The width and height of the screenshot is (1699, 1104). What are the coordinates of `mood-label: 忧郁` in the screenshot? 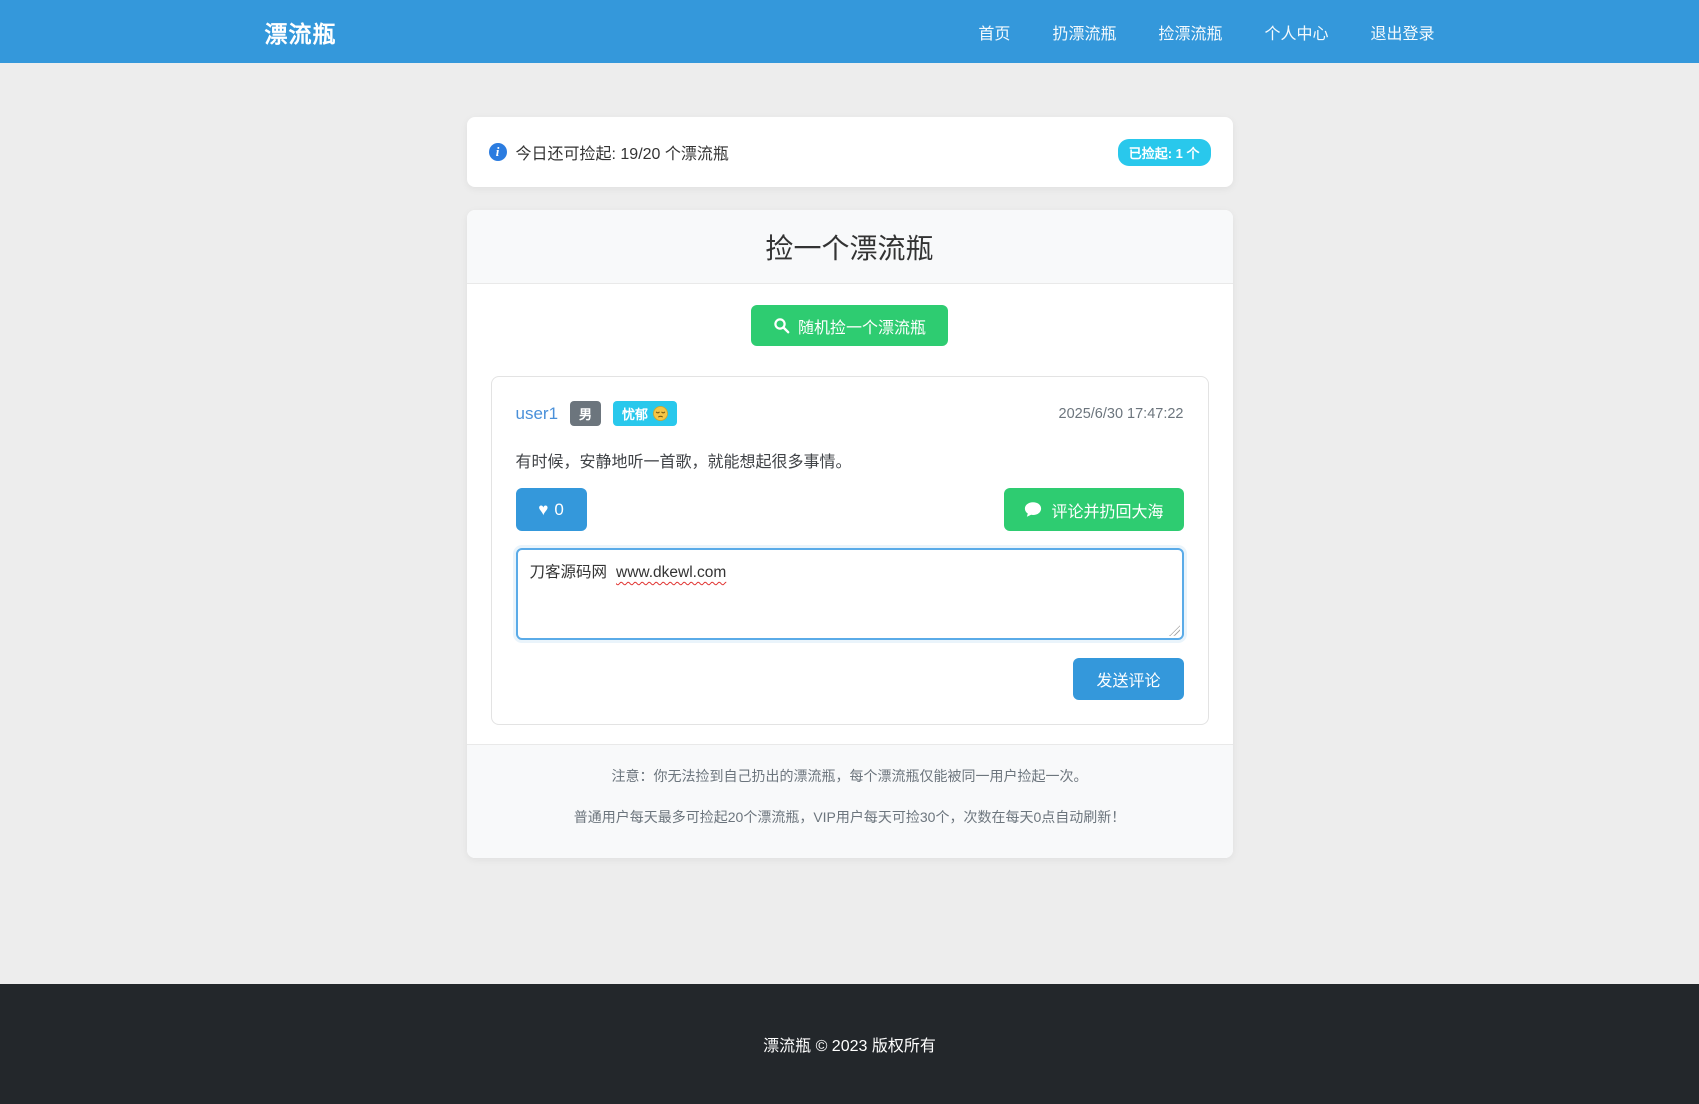 It's located at (635, 414).